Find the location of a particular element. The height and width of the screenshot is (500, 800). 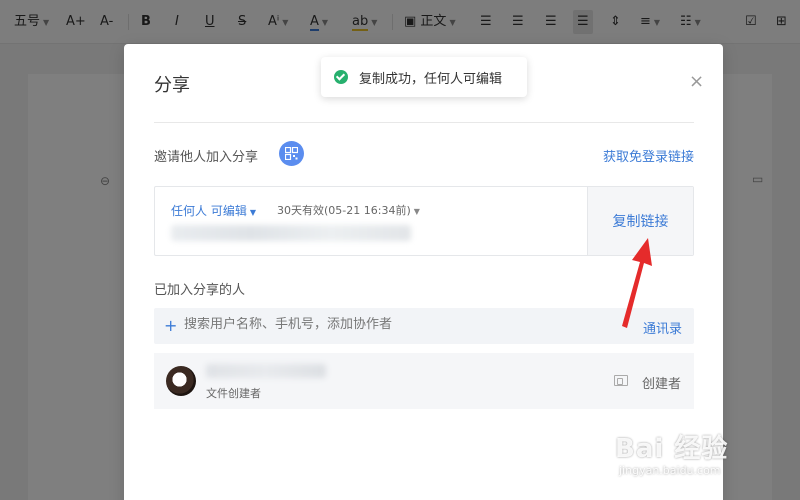

expiry-value: 30天有效(05-21 16:34前) is located at coordinates (344, 210).